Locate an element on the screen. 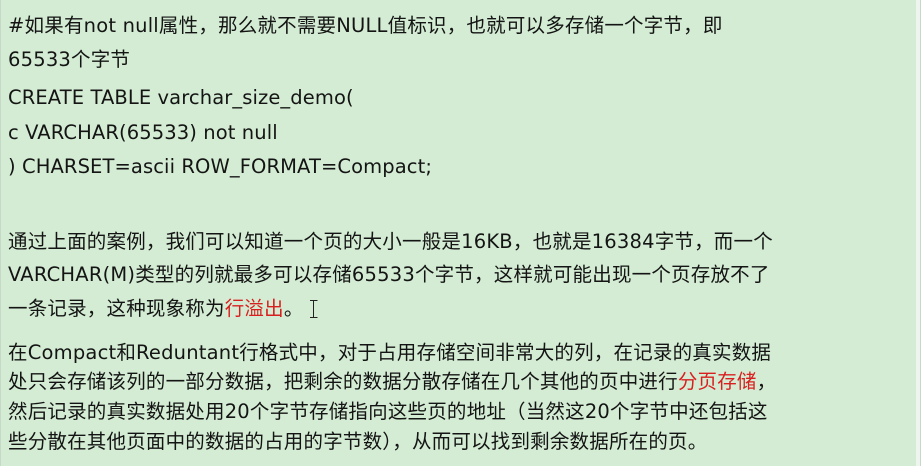 The image size is (921, 466). paging-storage-highlight: 分页存储 is located at coordinates (717, 381).